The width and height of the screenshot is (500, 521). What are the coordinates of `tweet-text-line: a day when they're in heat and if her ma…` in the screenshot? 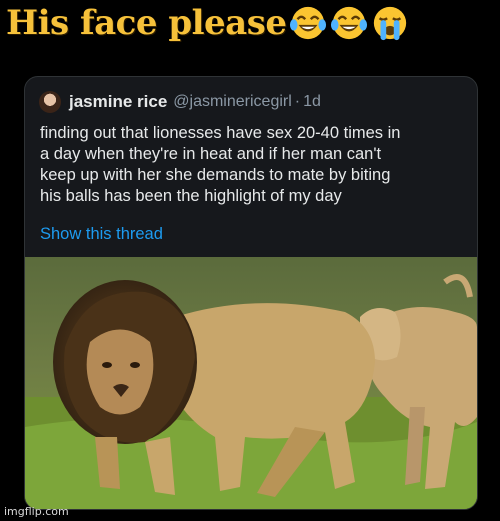 It's located at (211, 154).